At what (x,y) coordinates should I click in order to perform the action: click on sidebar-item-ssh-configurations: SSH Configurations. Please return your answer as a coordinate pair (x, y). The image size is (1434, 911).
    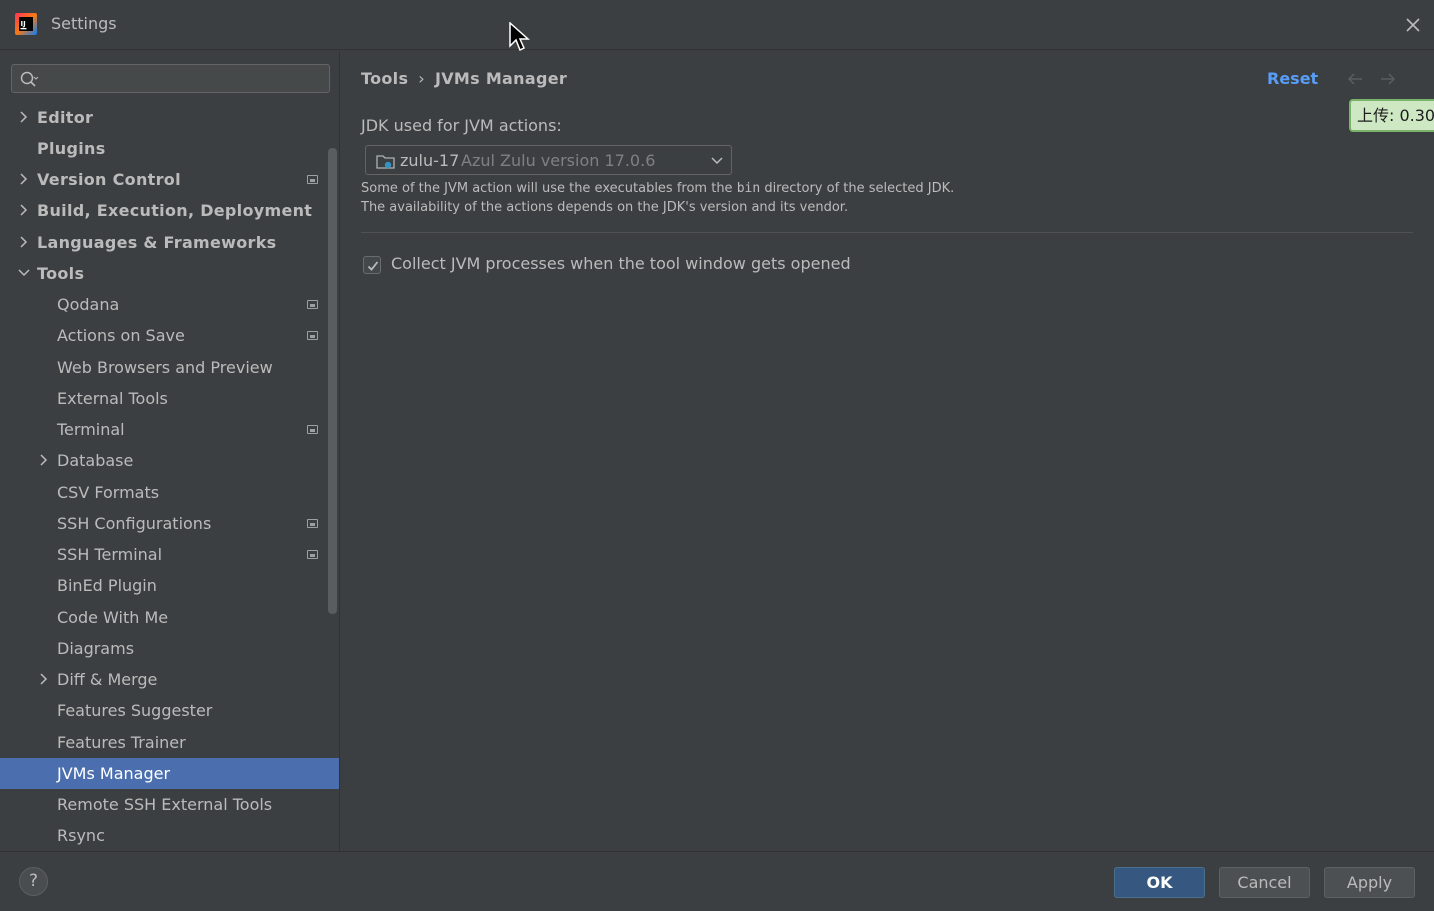
    Looking at the image, I should click on (169, 523).